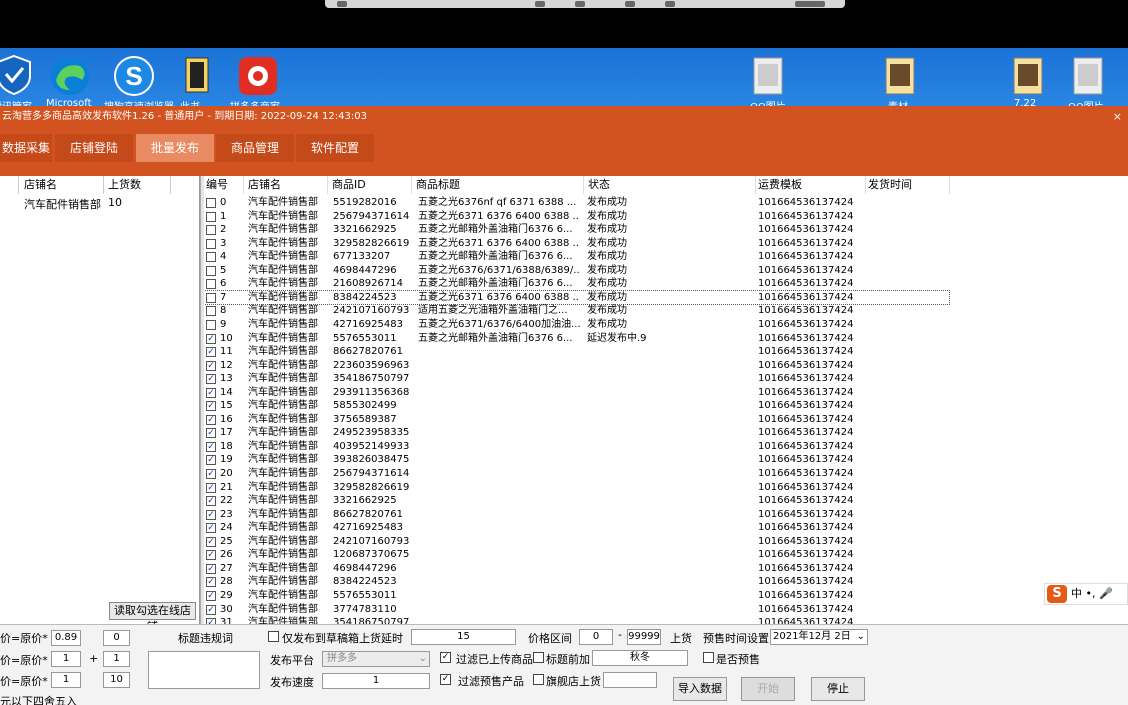 This screenshot has height=705, width=1128. What do you see at coordinates (335, 148) in the screenshot?
I see `tab-4: 软件配置` at bounding box center [335, 148].